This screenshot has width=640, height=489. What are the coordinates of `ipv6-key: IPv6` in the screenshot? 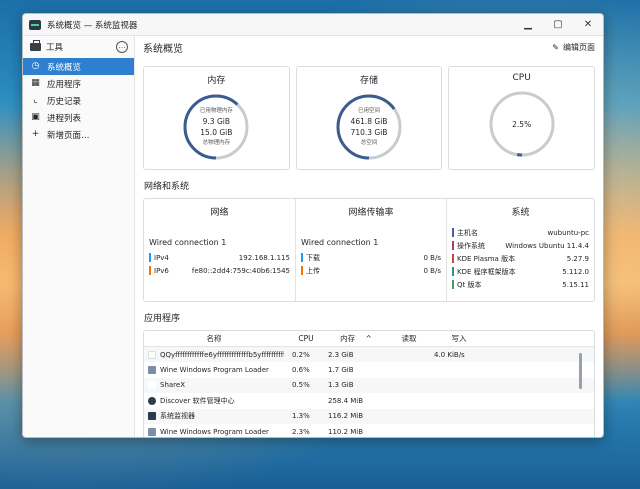 It's located at (161, 270).